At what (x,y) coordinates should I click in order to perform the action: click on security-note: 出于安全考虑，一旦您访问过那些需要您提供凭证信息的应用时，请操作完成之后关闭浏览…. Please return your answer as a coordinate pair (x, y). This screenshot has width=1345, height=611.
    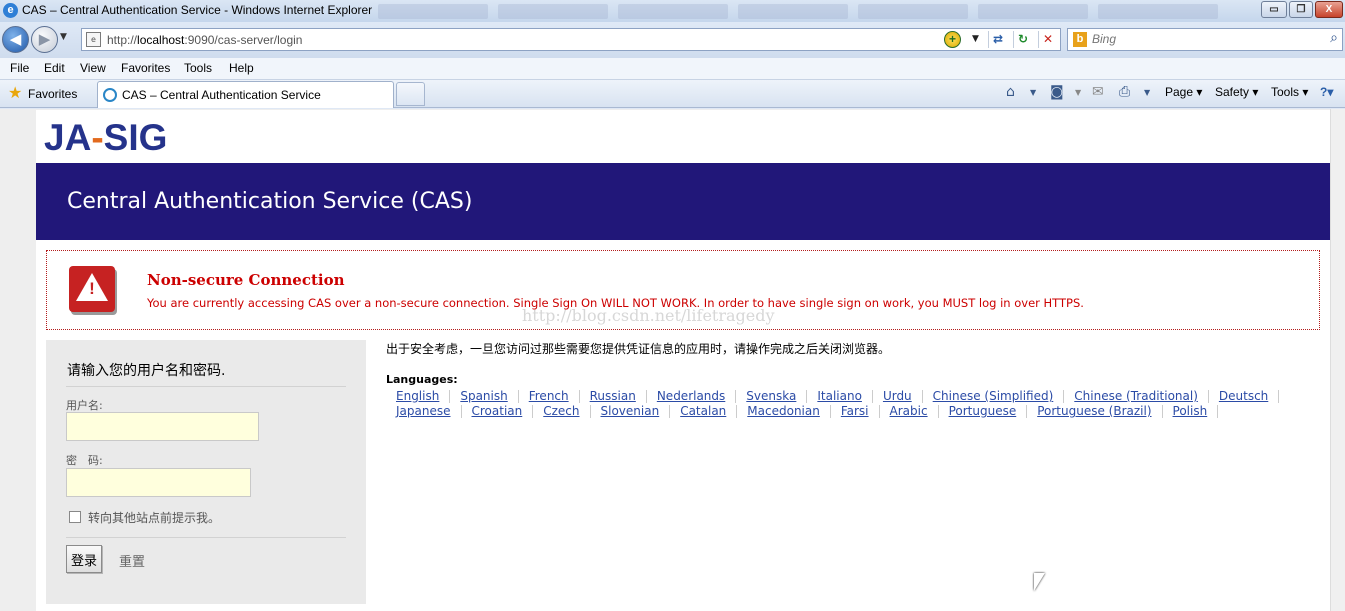
    Looking at the image, I should click on (638, 349).